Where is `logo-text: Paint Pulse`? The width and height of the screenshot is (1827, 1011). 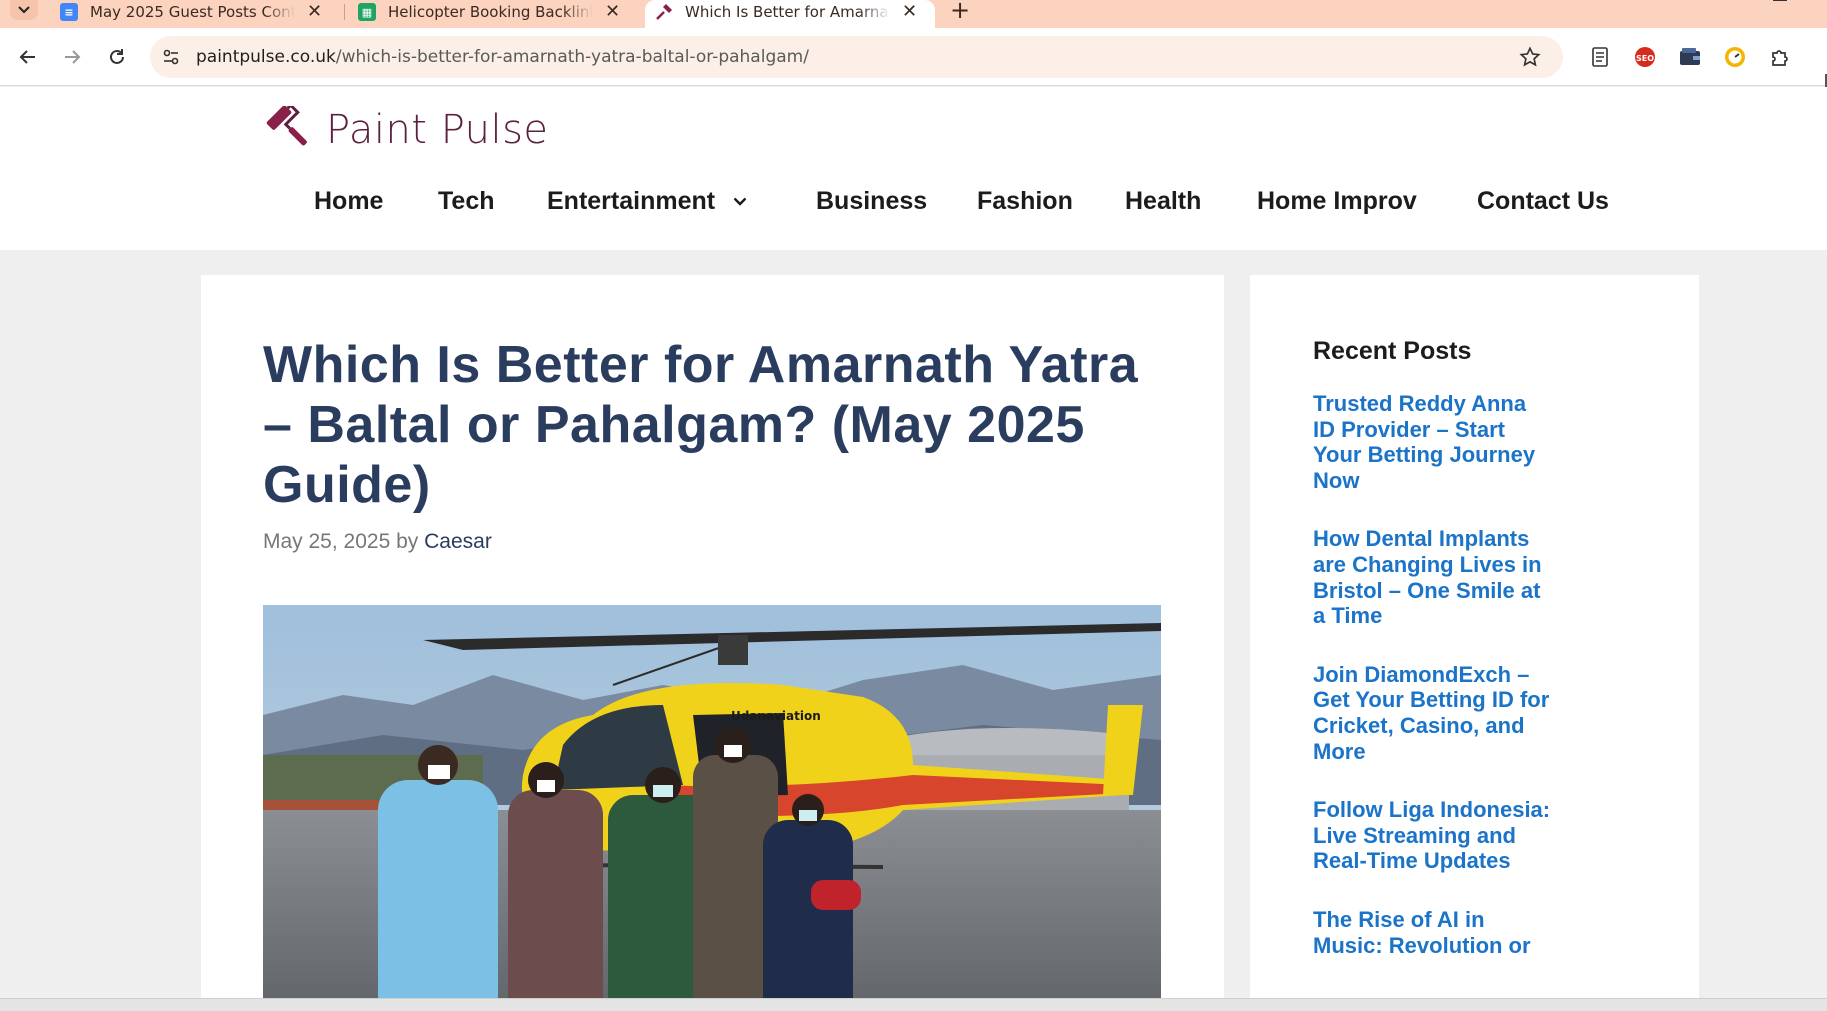 logo-text: Paint Pulse is located at coordinates (437, 130).